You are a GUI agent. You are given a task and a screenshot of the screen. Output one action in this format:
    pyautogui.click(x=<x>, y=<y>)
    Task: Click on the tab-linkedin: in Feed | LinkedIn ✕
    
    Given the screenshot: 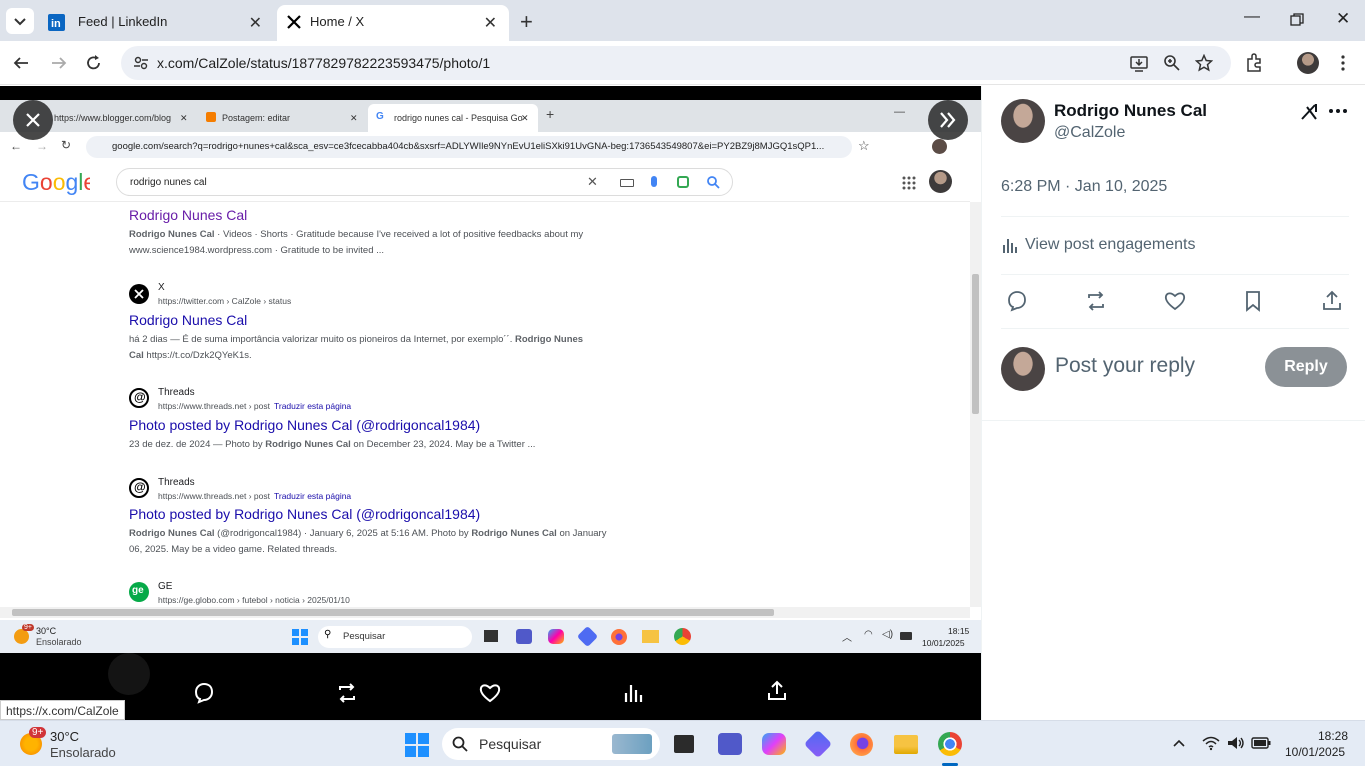 What is the action you would take?
    pyautogui.click(x=157, y=23)
    